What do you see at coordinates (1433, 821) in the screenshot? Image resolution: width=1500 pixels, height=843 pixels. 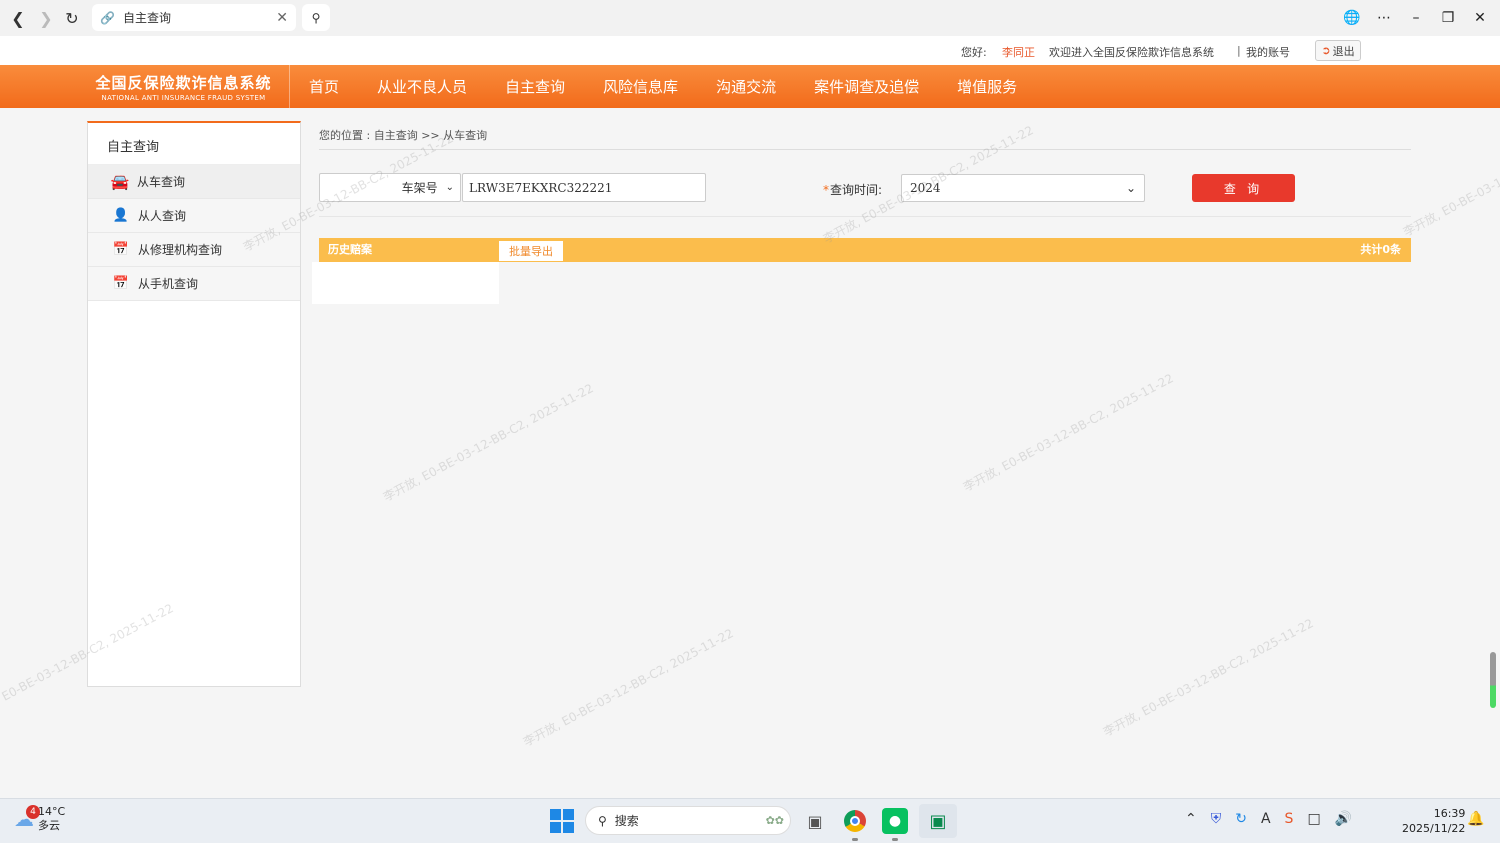 I see `clock: 16:39 2025/11/22` at bounding box center [1433, 821].